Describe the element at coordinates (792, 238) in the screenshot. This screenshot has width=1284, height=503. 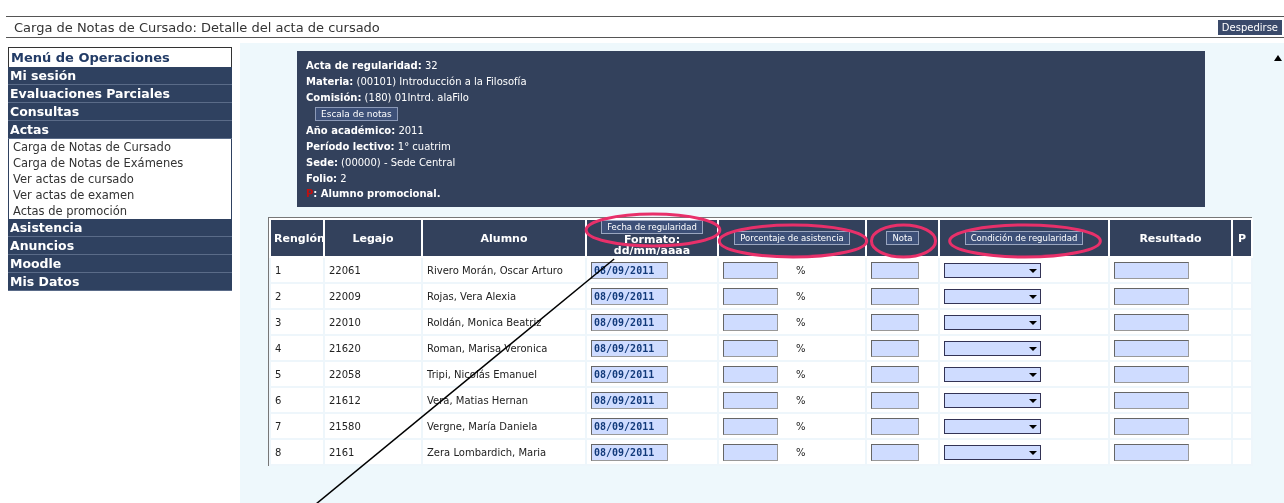
I see `column-header-button: Porcentaje de asistencia` at that location.